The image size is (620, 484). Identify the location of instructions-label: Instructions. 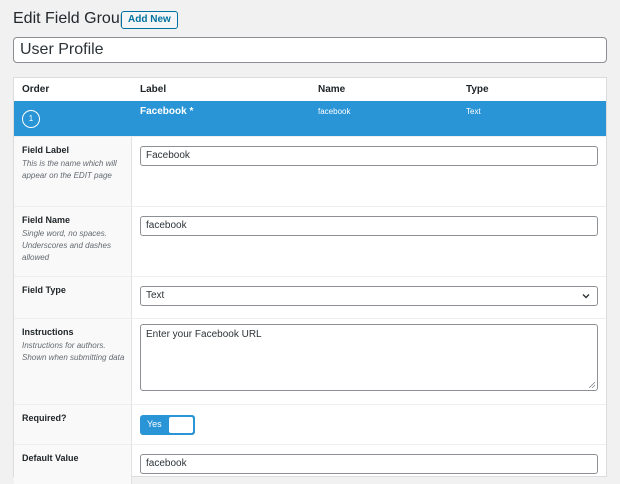
(48, 332).